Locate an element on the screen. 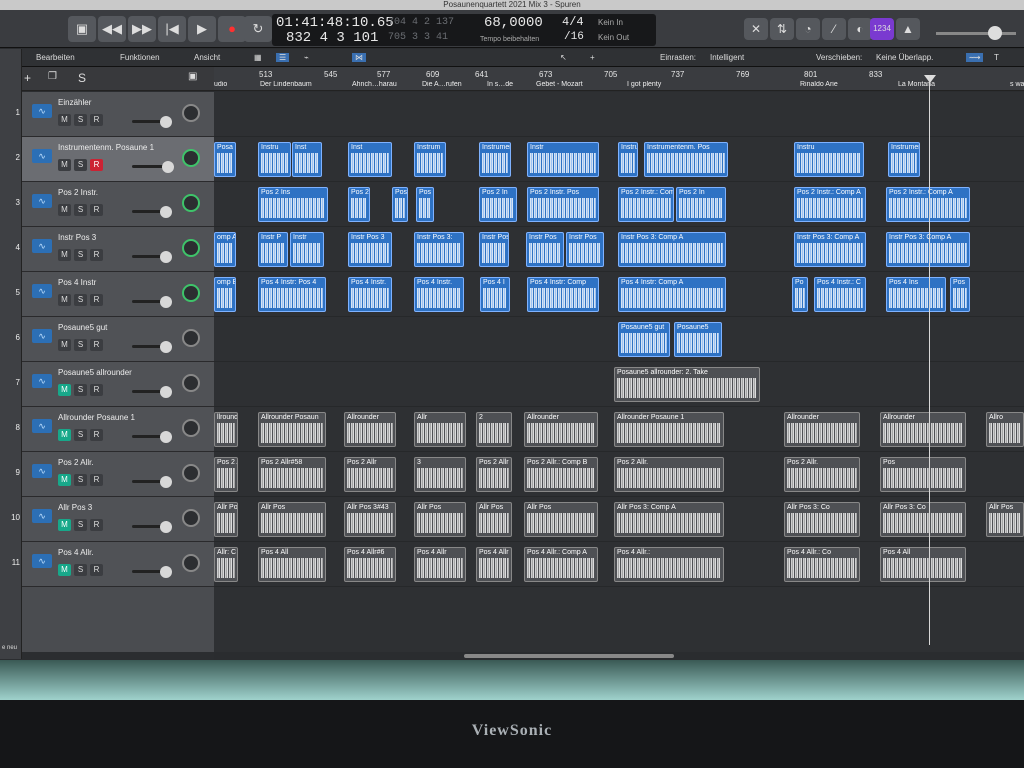 The width and height of the screenshot is (1024, 768). menu-edit: Bearbeiten is located at coordinates (55, 57).